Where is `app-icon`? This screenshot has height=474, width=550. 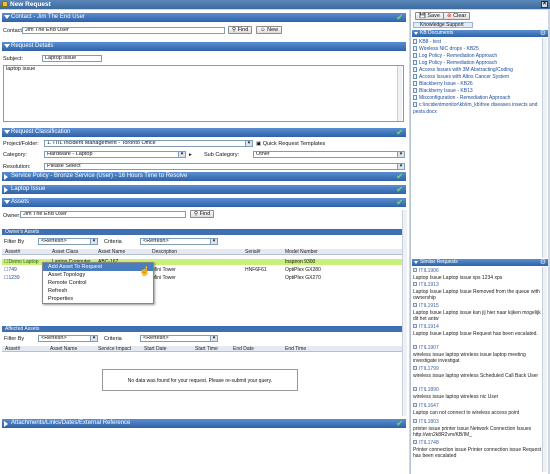 app-icon is located at coordinates (5, 4).